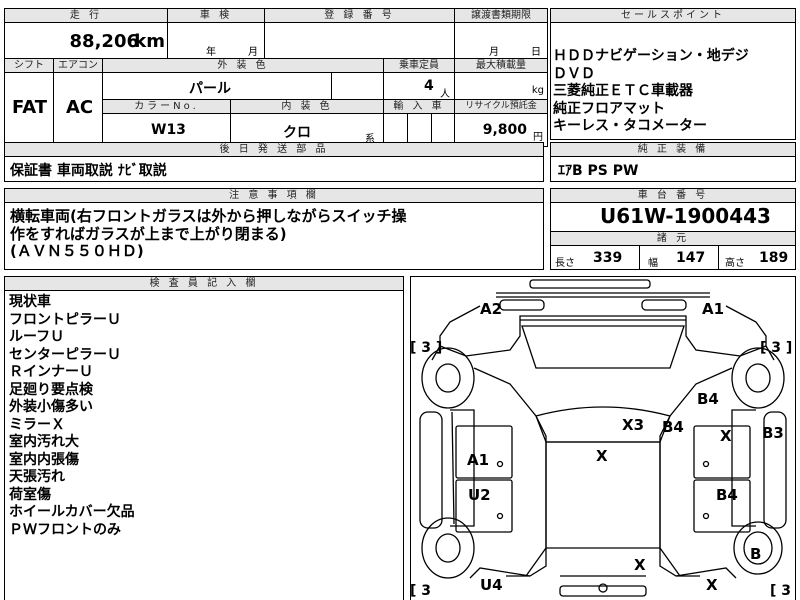  Describe the element at coordinates (37, 477) in the screenshot. I see `inspector-note: 天張汚れ` at that location.